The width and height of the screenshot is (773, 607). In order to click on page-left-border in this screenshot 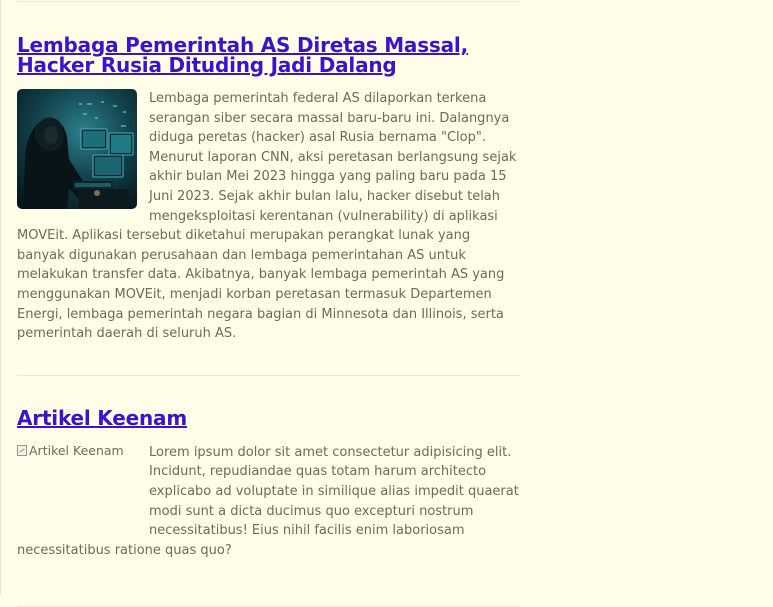, I will do `click(0, 297)`.